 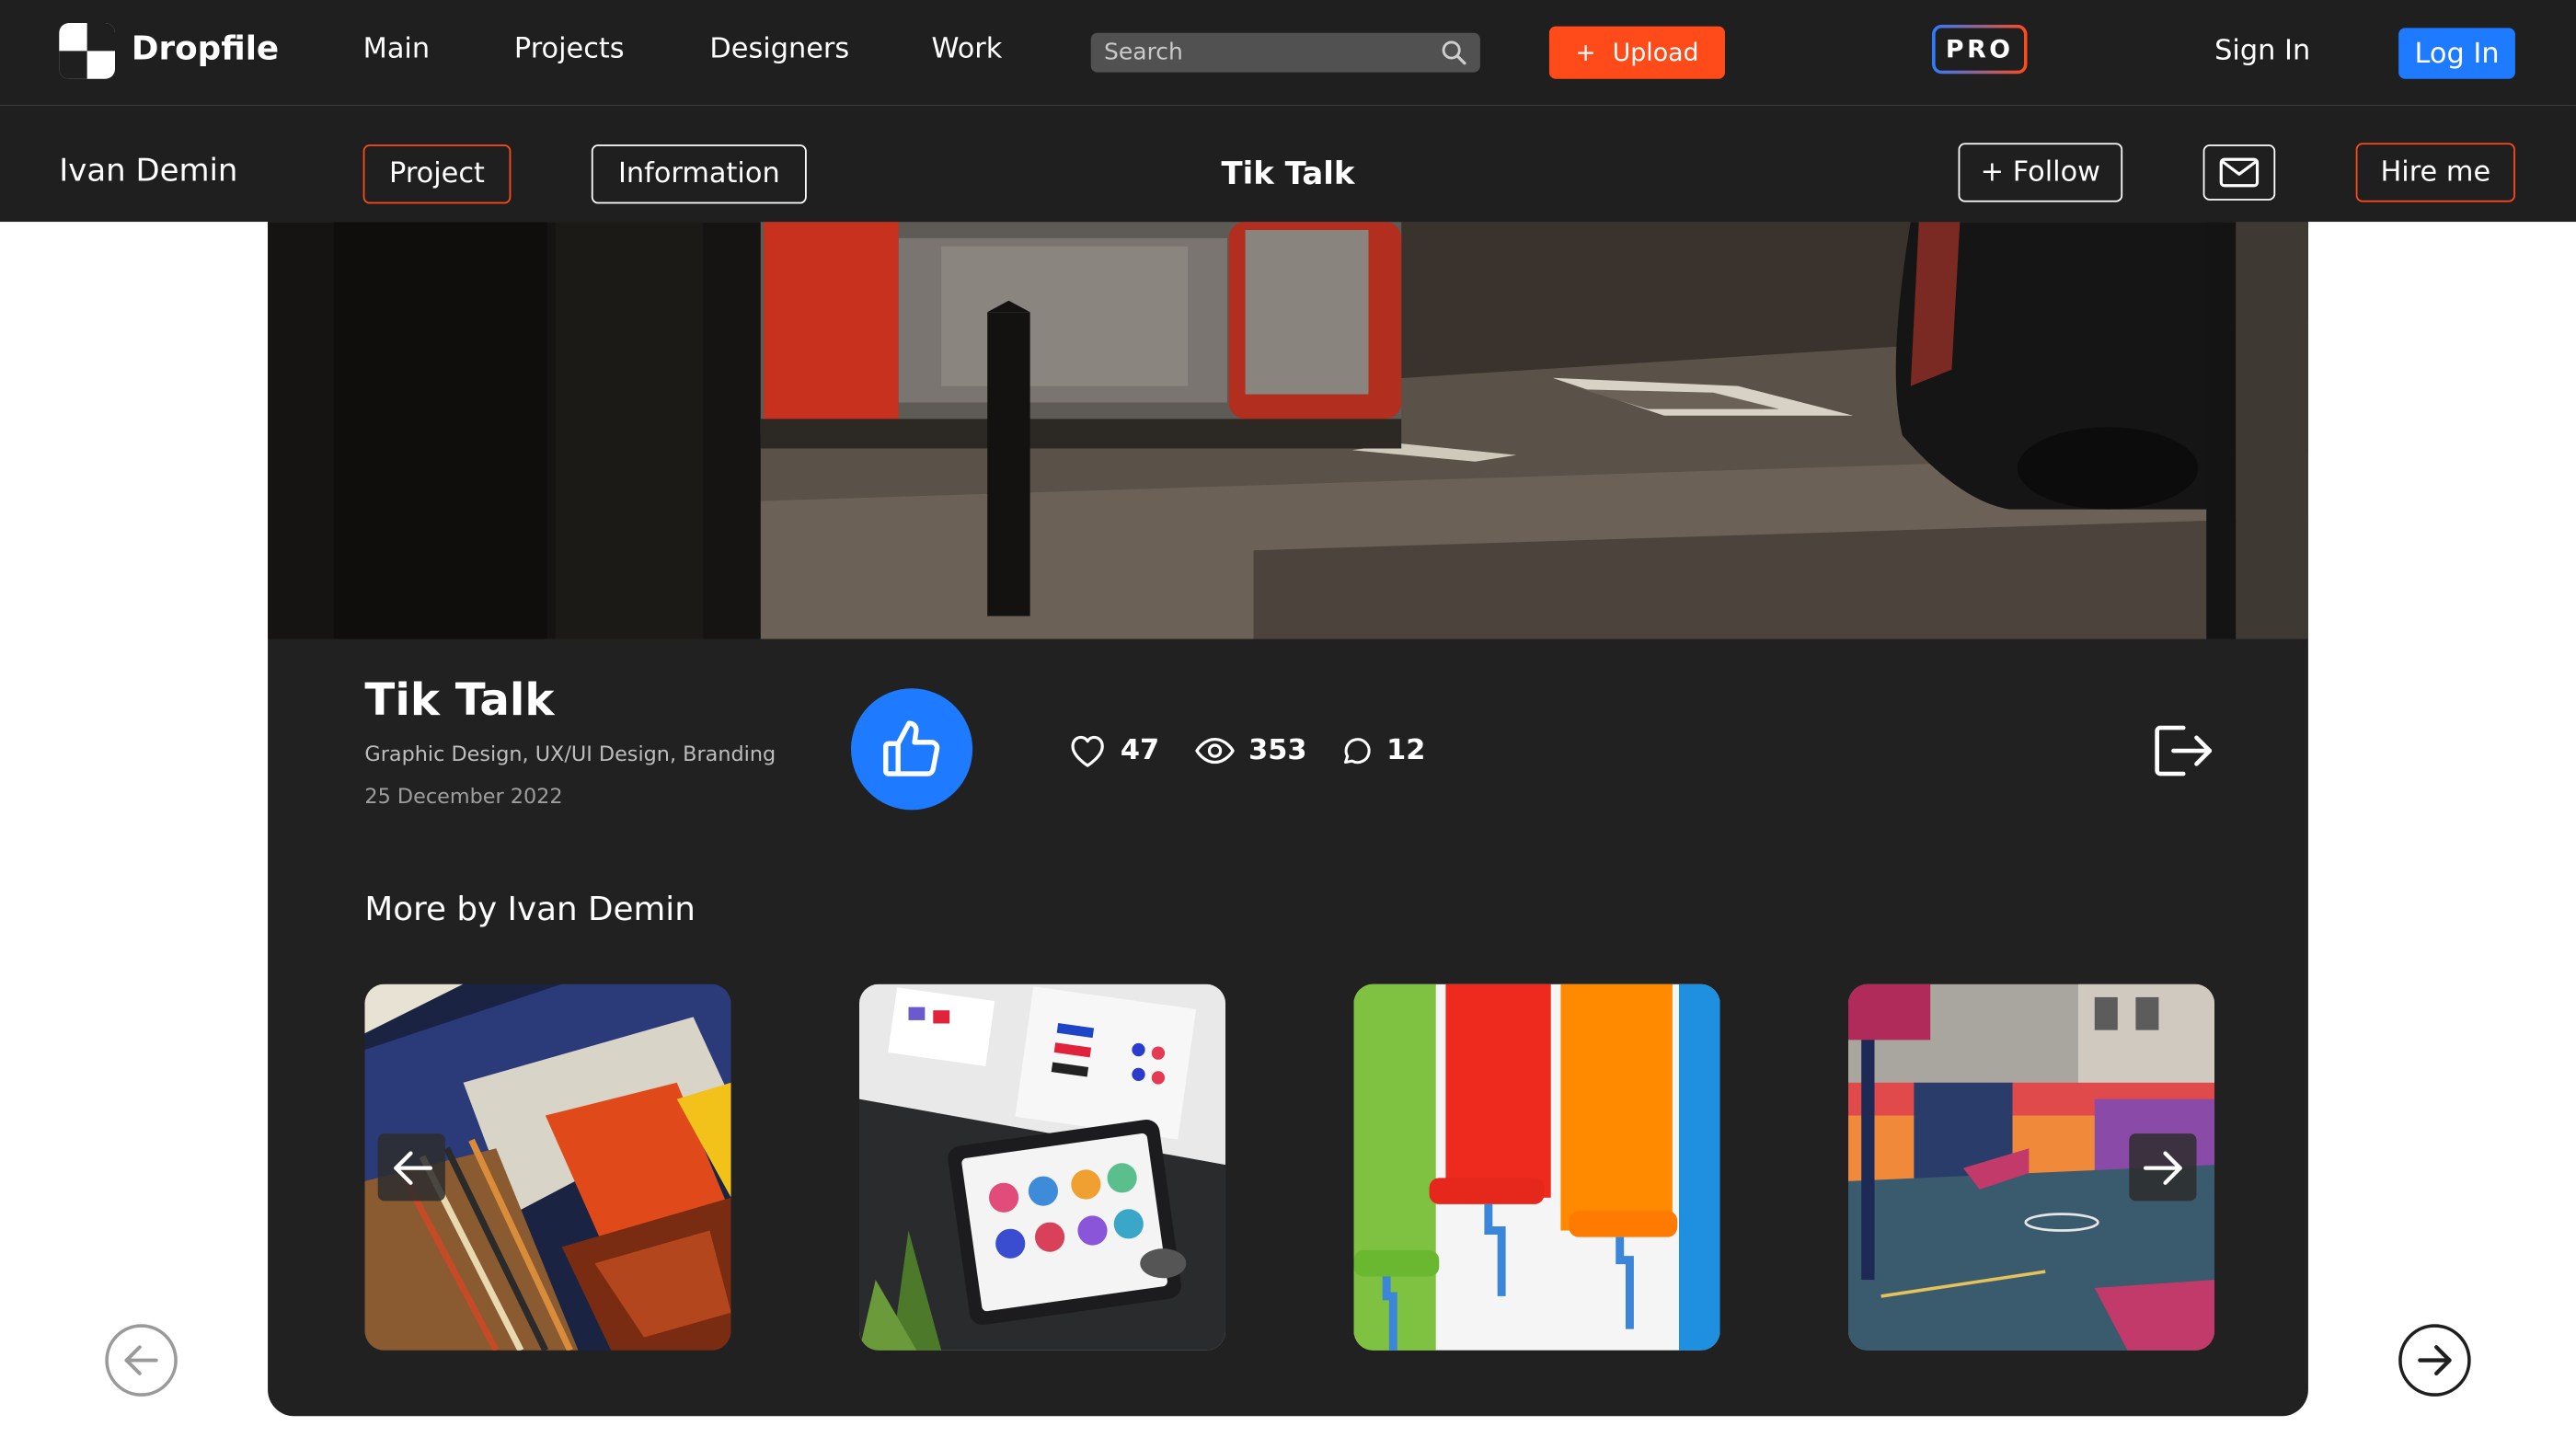 What do you see at coordinates (2435, 172) in the screenshot?
I see `hire-me-button: Hire me` at bounding box center [2435, 172].